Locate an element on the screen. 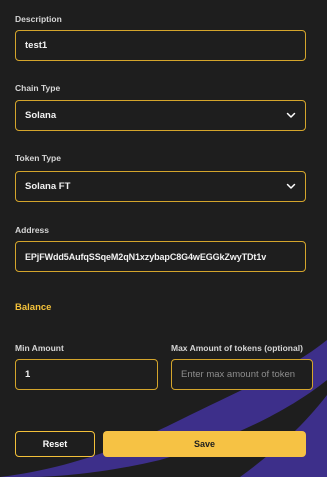  reset-button-label: Reset is located at coordinates (55, 444).